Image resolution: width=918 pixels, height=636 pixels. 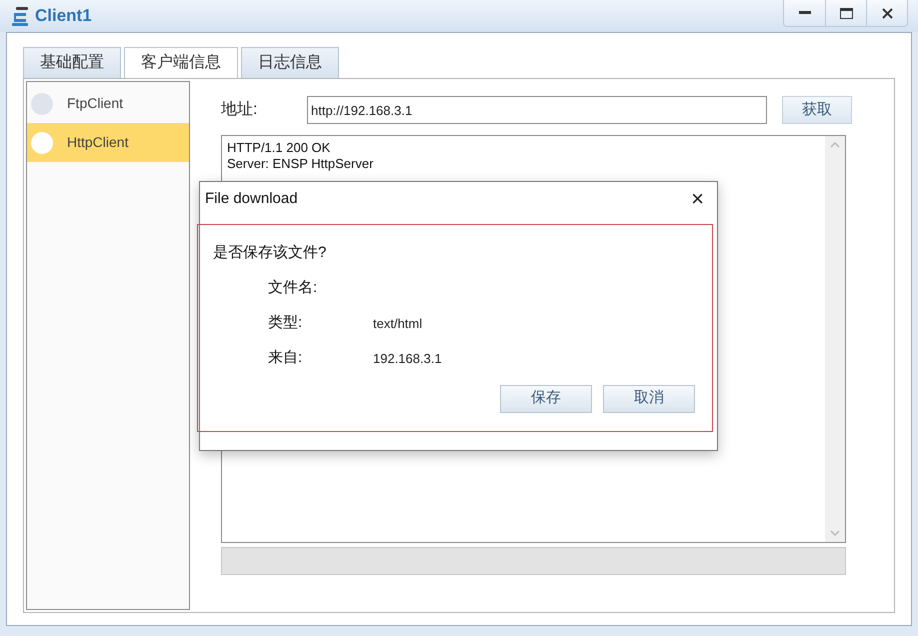 I want to click on response-line: Server: ENSP HttpServer, so click(x=300, y=164).